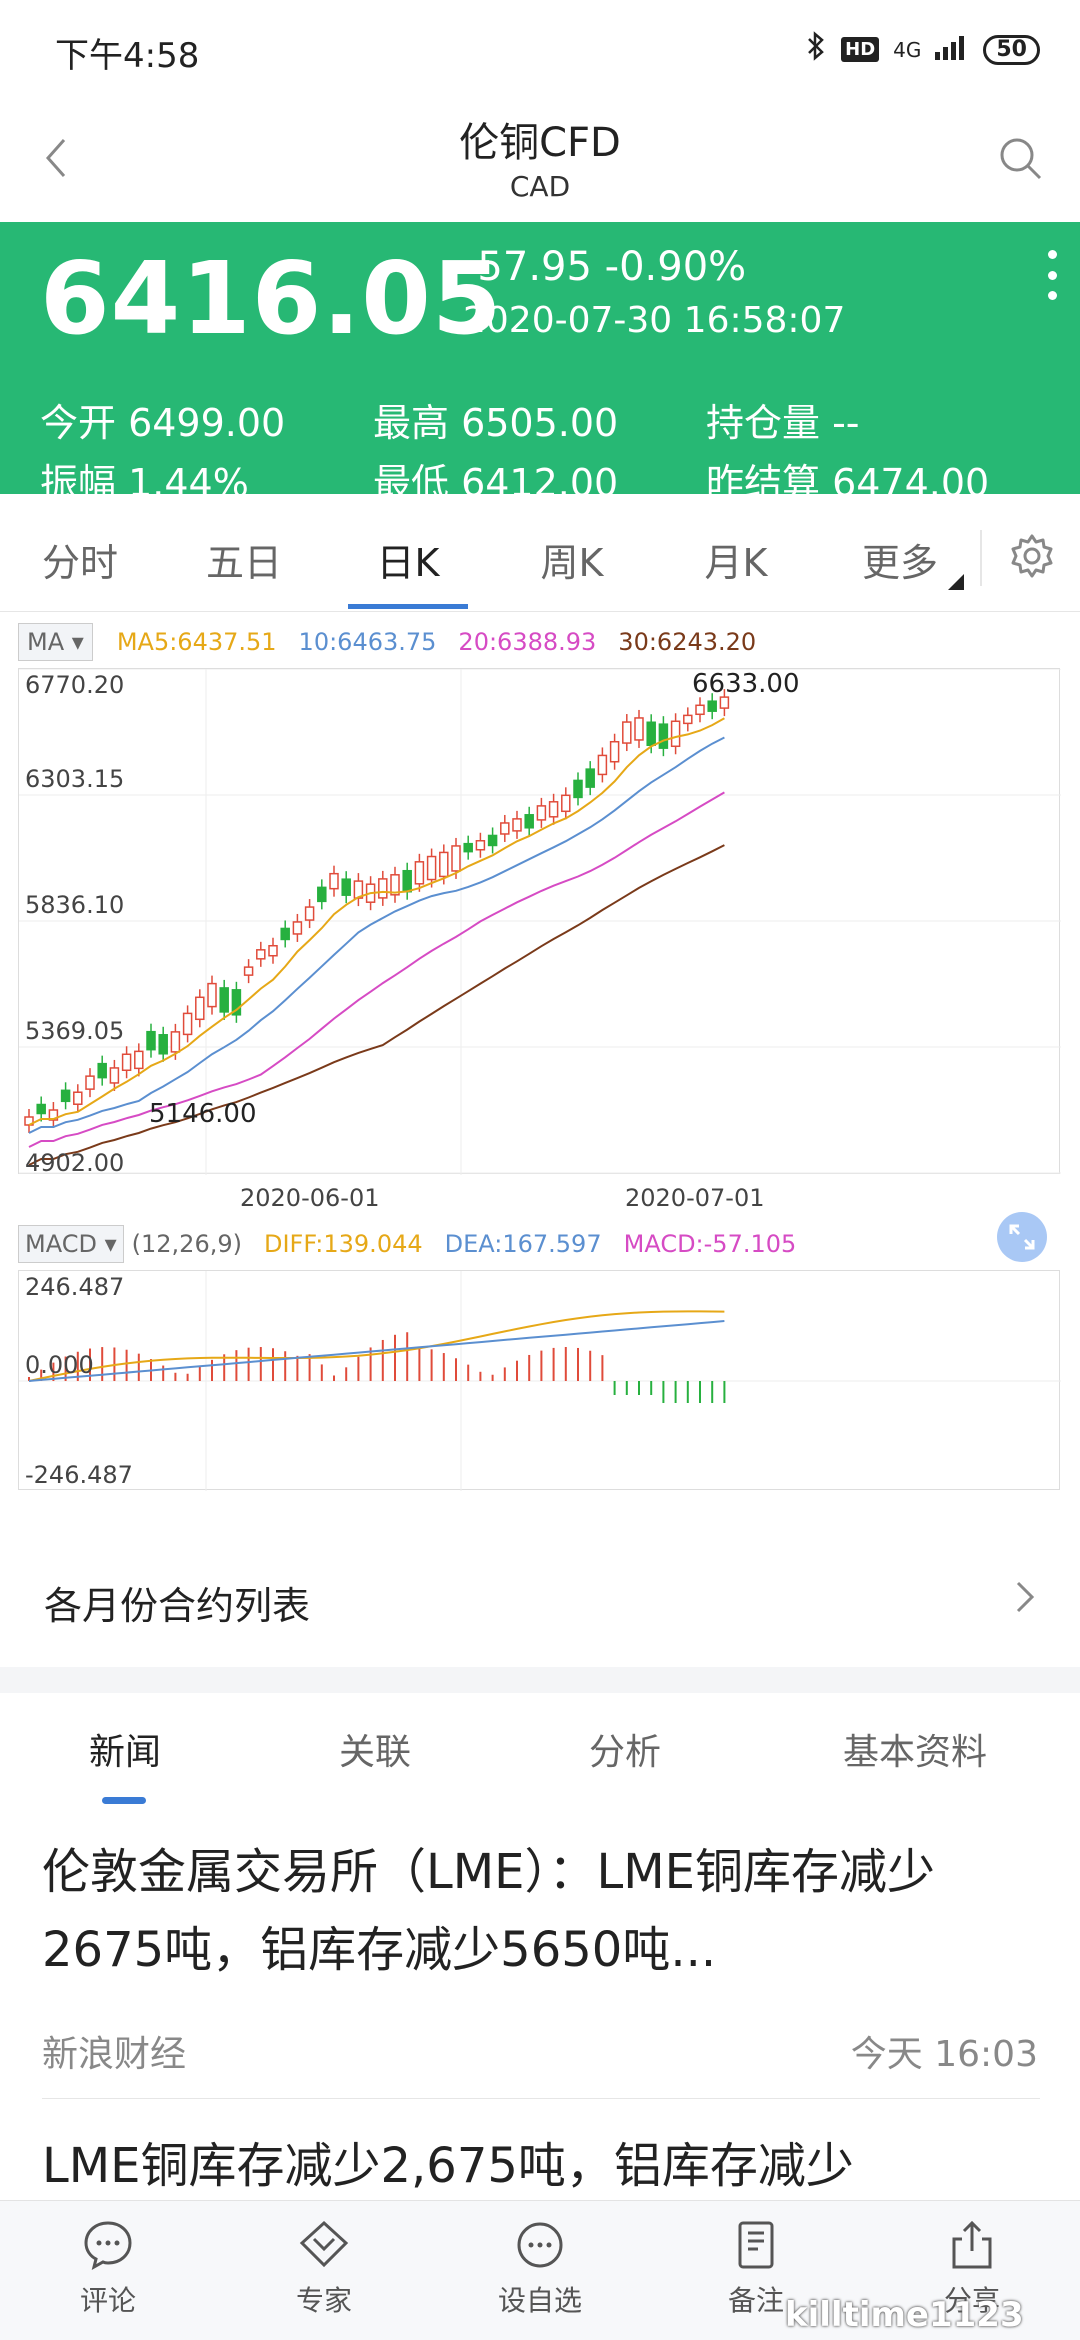 Image resolution: width=1080 pixels, height=2340 pixels. What do you see at coordinates (907, 49) in the screenshot?
I see `network-label: 4G` at bounding box center [907, 49].